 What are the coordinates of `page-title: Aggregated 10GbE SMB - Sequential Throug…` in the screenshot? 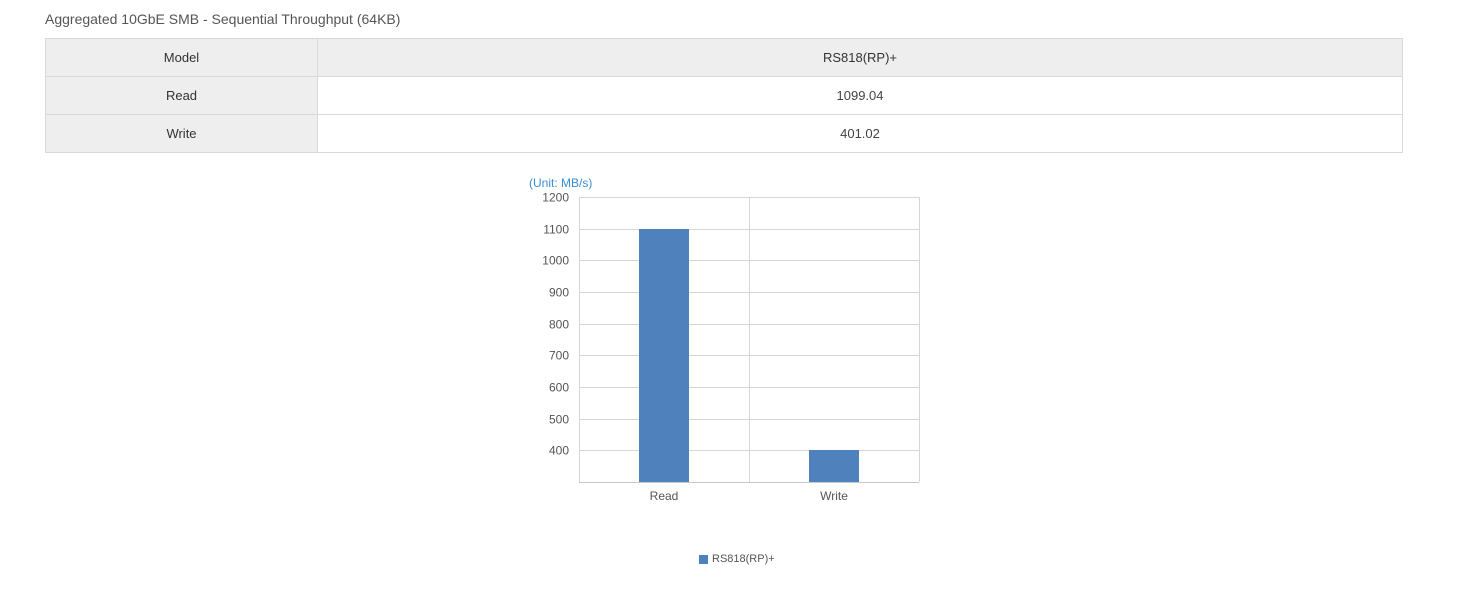 It's located at (223, 19).